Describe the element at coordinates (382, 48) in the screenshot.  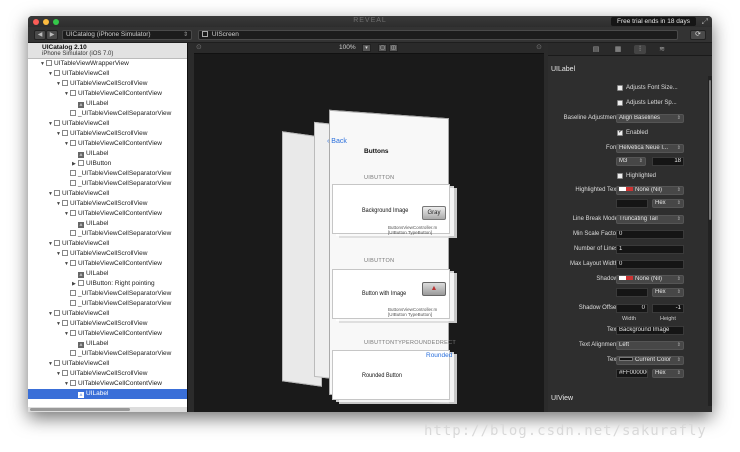
I see `2d-view-icon: ▢` at that location.